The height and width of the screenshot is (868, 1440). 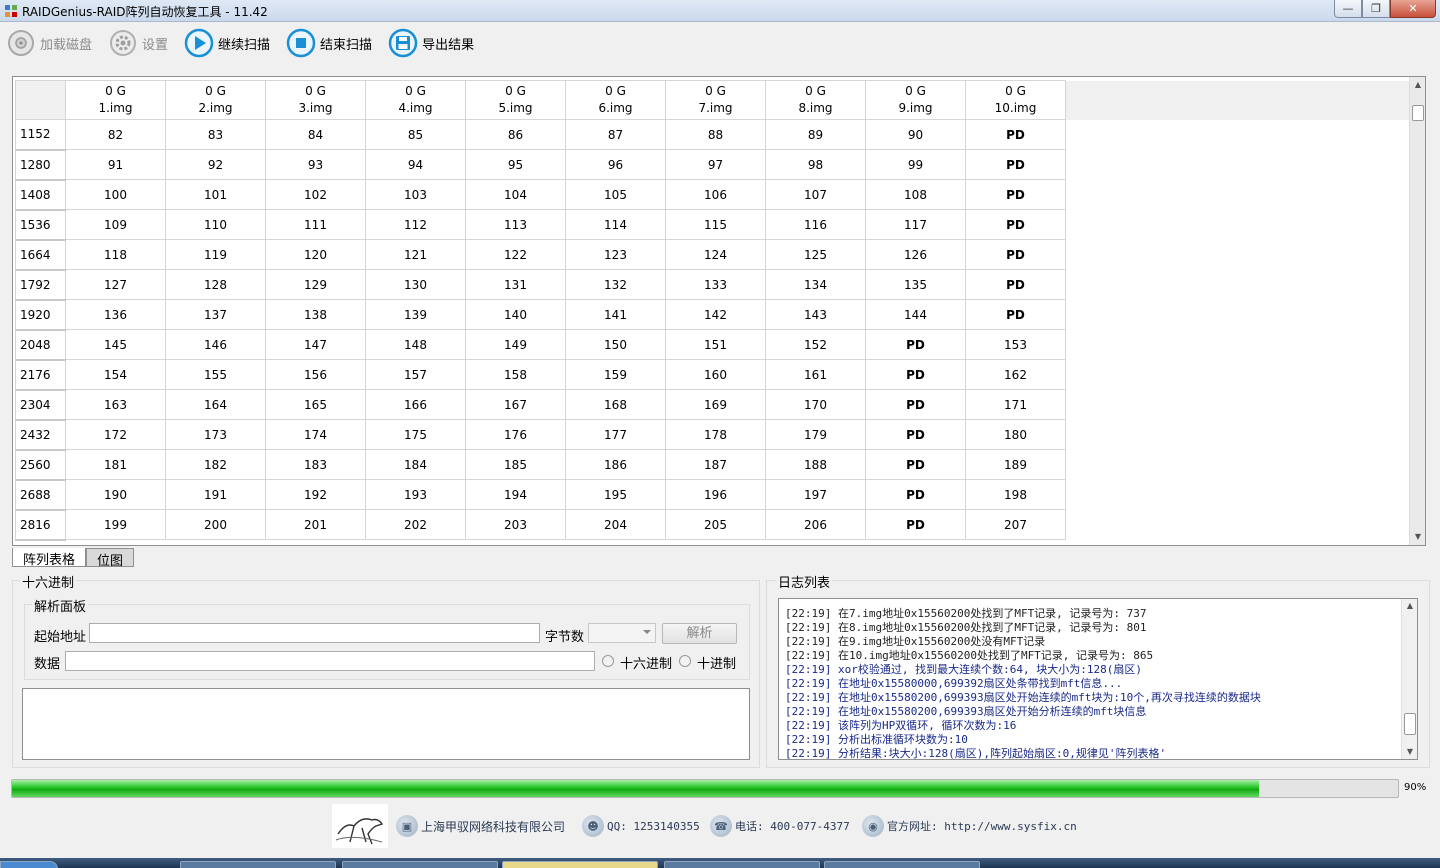 I want to click on maximize-button: ❐, so click(x=1376, y=9).